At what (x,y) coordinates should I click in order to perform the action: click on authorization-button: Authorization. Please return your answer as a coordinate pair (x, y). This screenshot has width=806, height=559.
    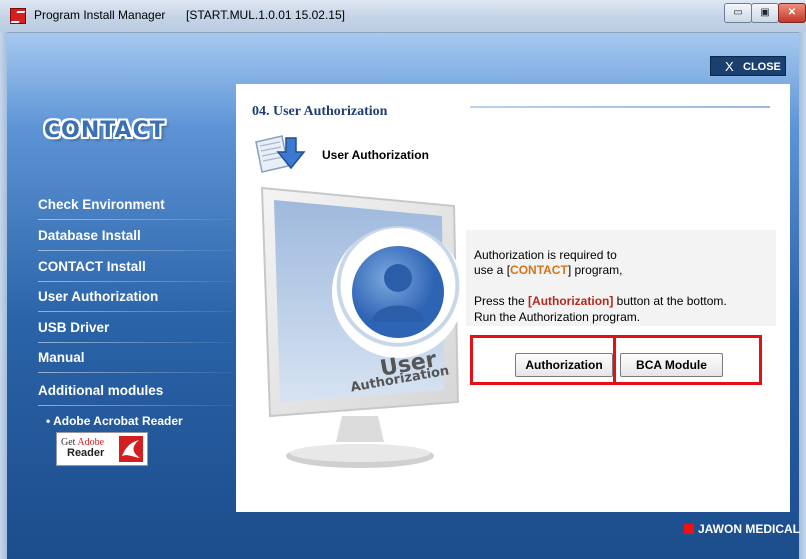
    Looking at the image, I should click on (564, 365).